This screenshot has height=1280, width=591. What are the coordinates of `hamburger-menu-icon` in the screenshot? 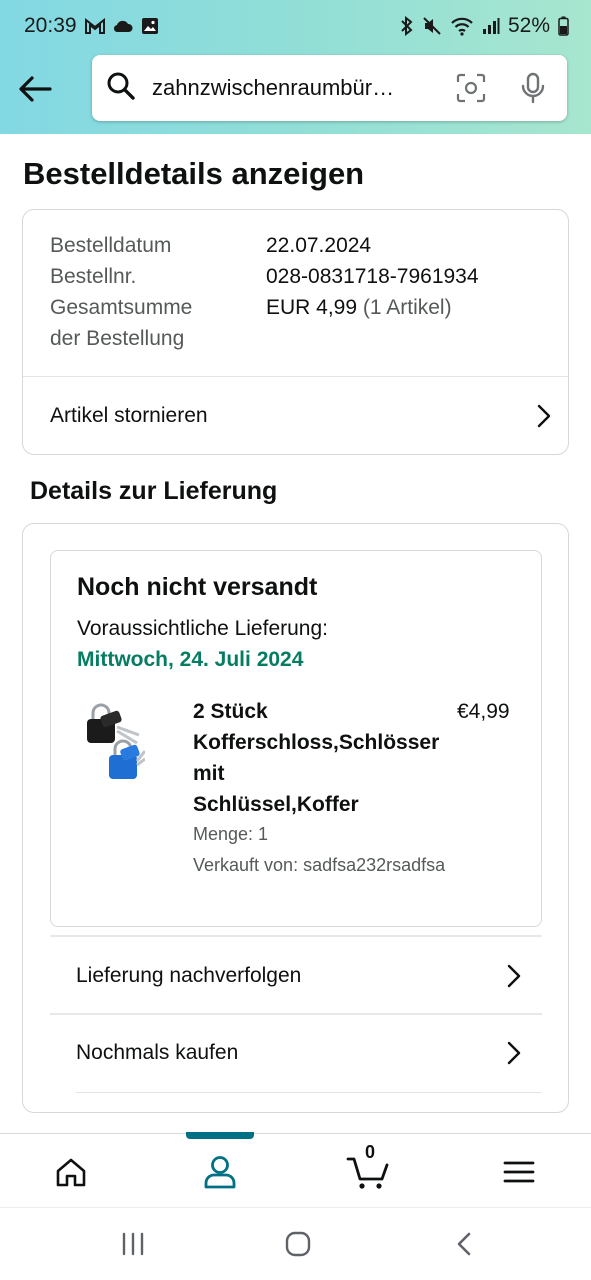 It's located at (519, 1172).